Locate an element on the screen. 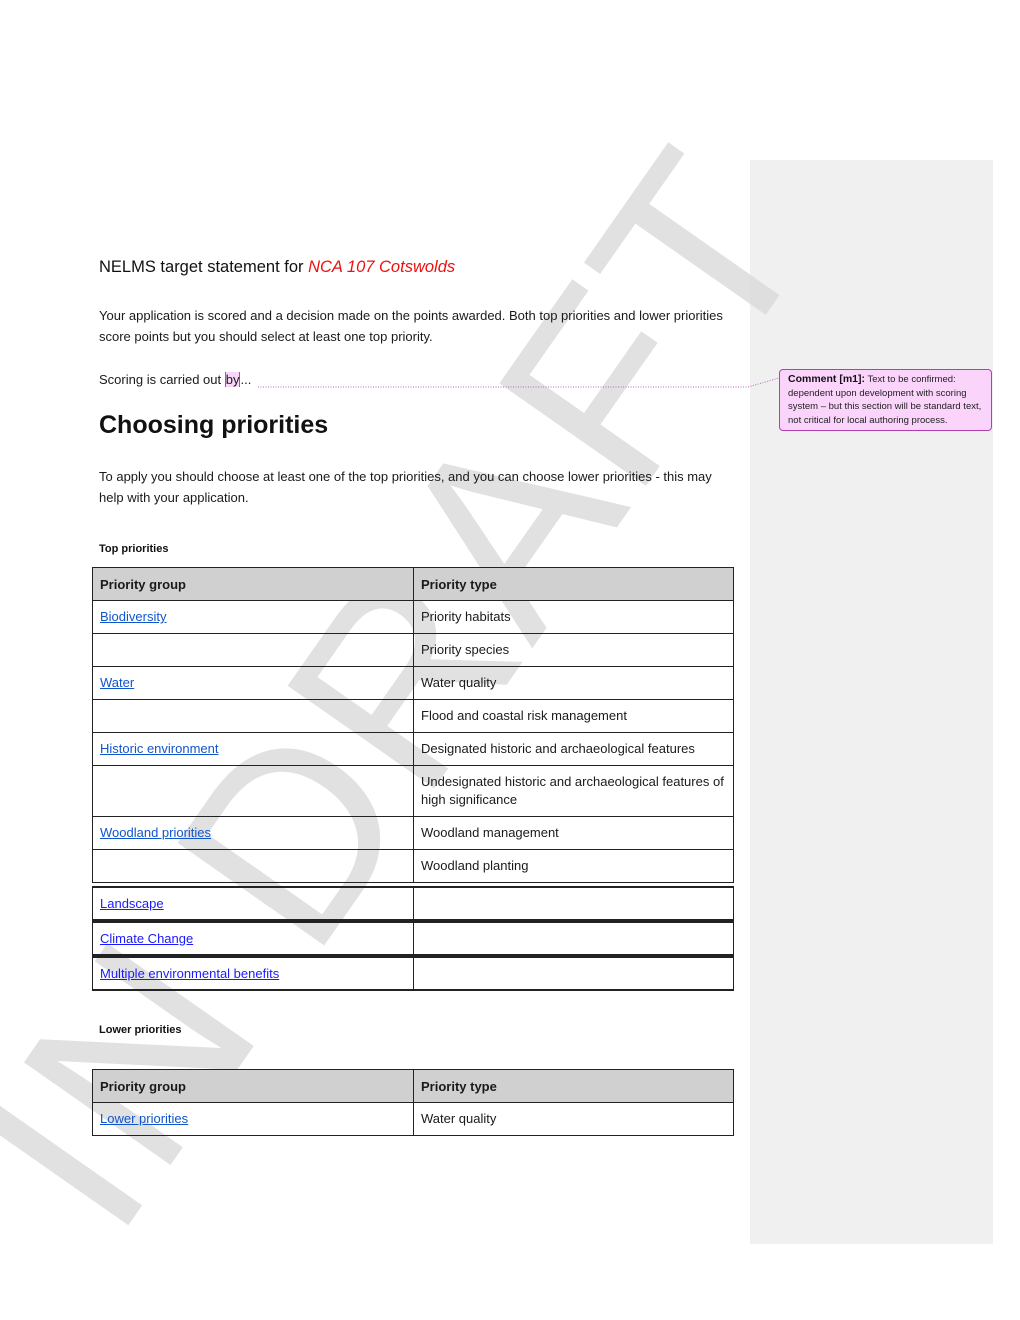  table-row: Woodland priorities Woodland management is located at coordinates (413, 833).